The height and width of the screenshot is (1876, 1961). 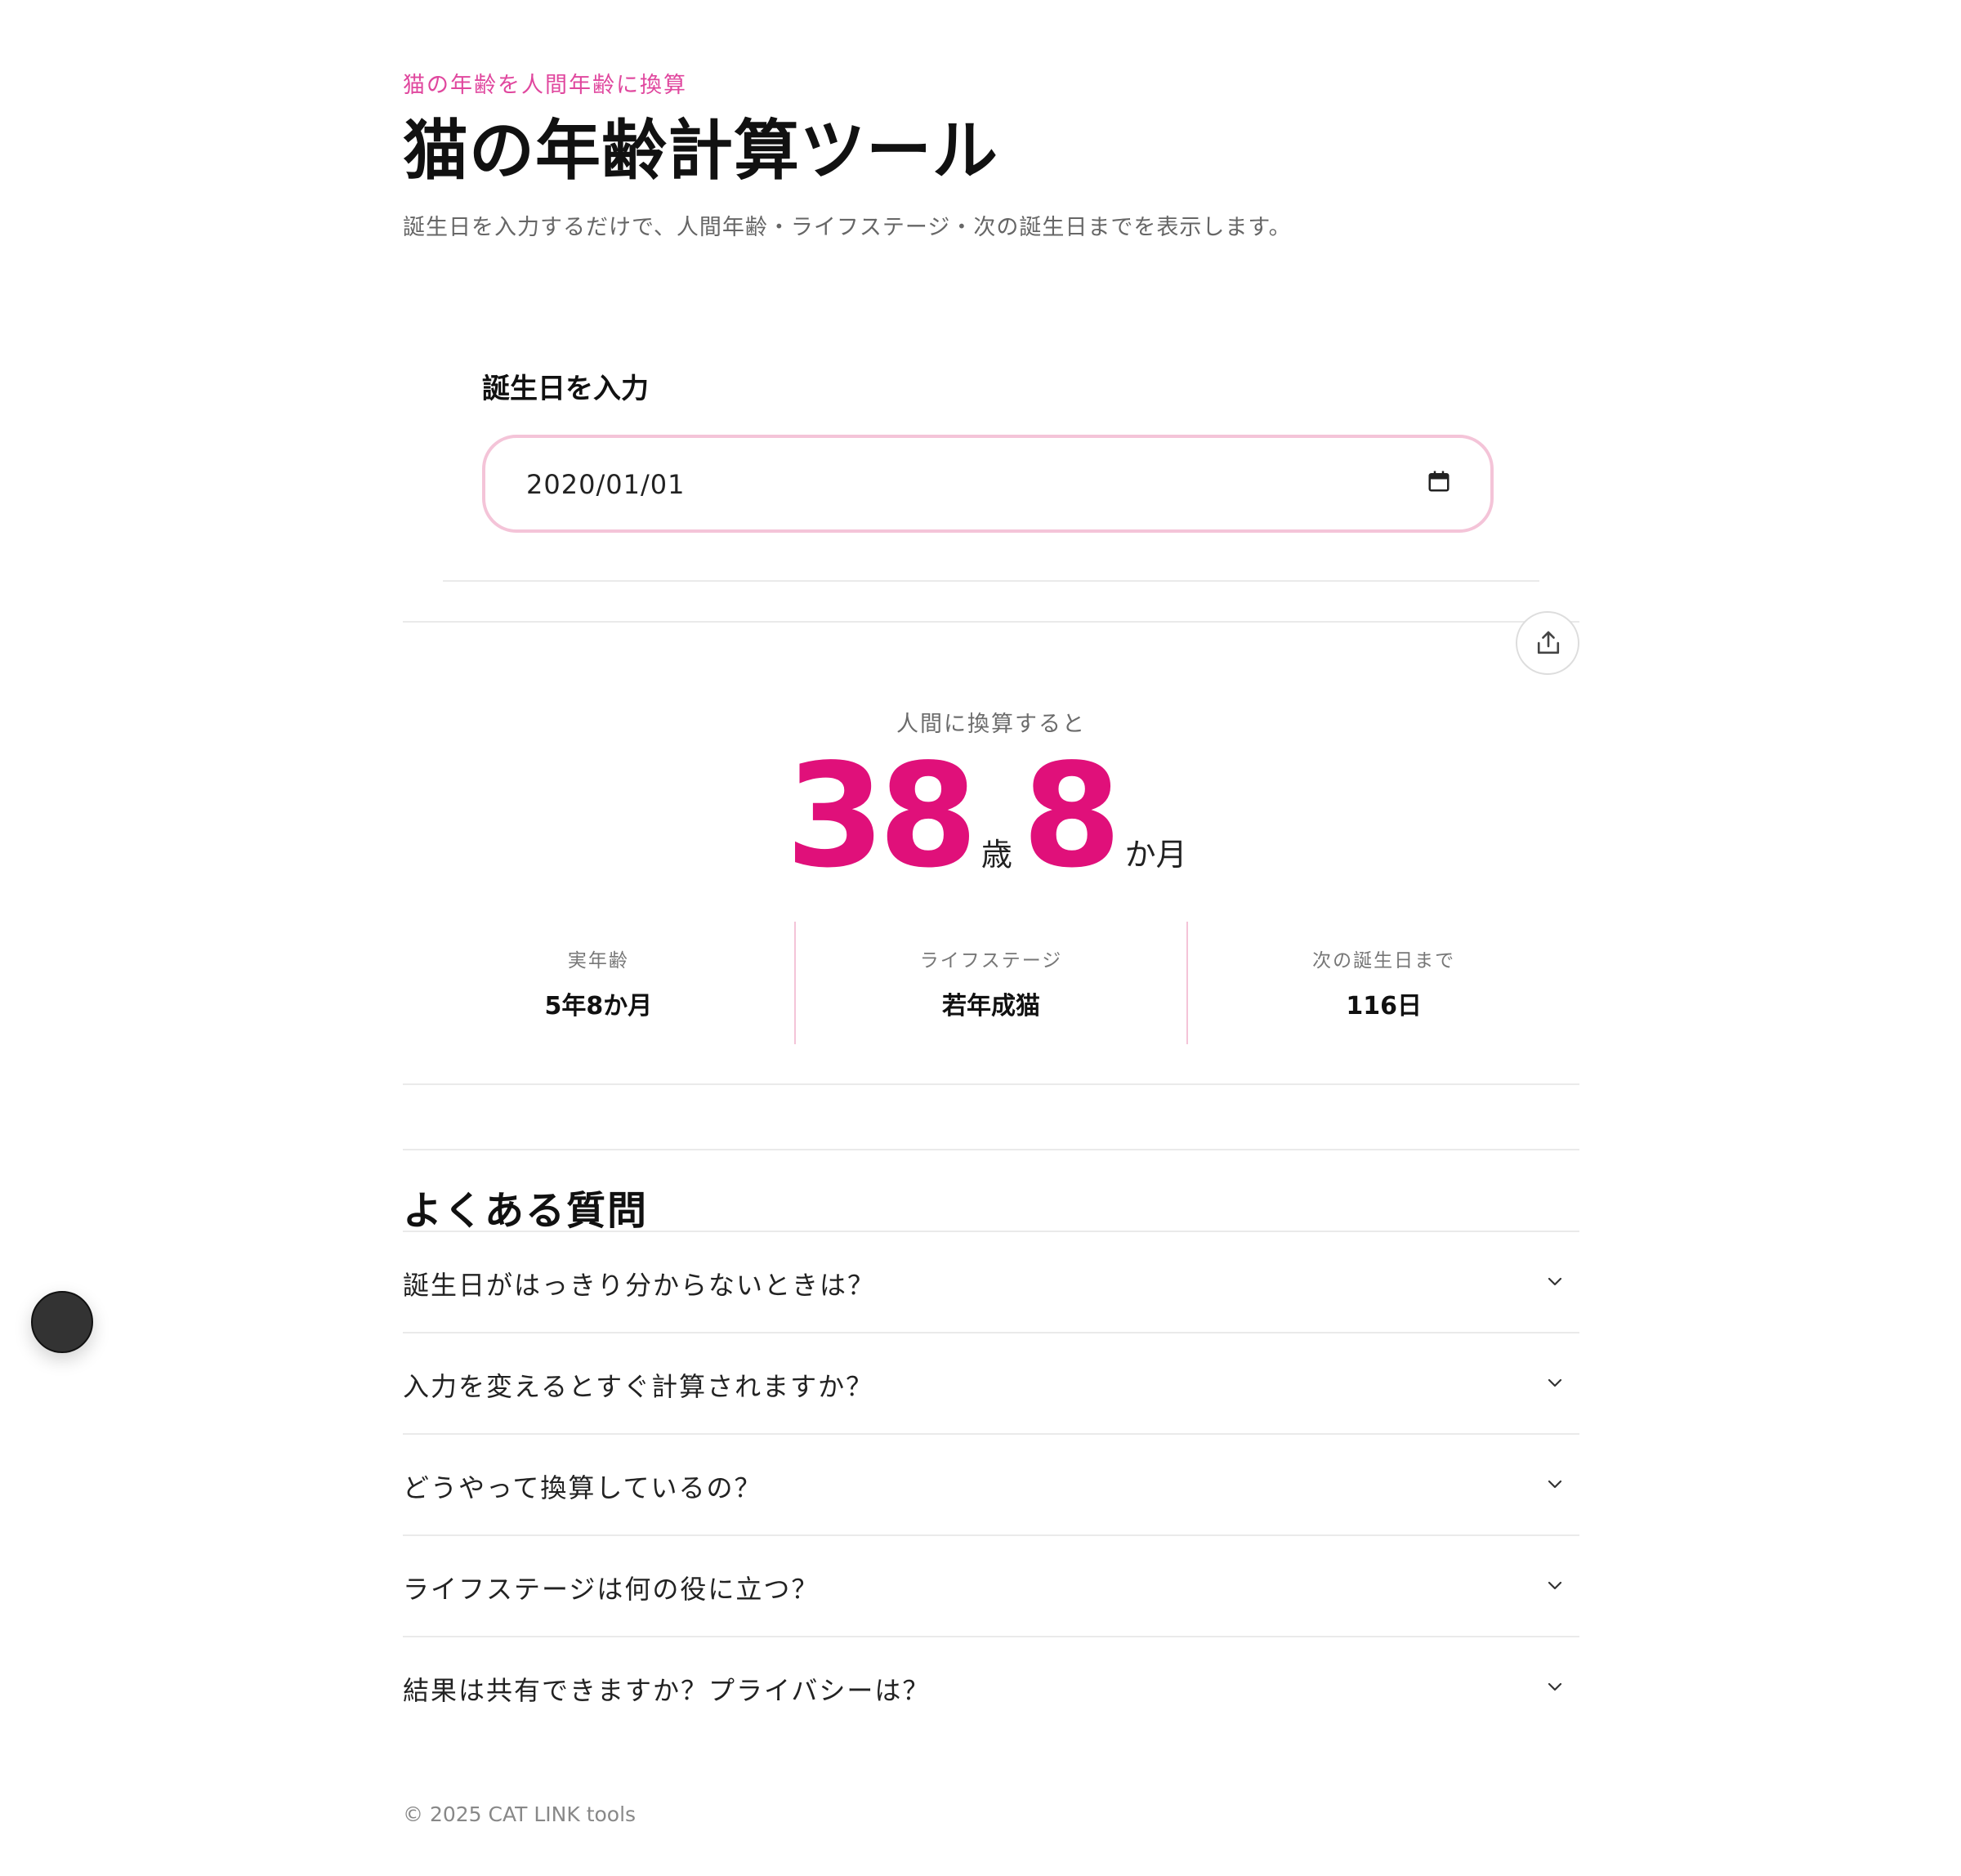 What do you see at coordinates (701, 151) in the screenshot?
I see `page-title: 猫の年齢計算ツール` at bounding box center [701, 151].